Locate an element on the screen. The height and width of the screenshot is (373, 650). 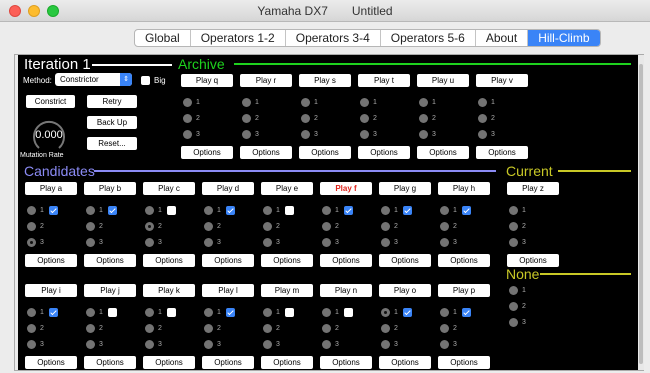
play-button: Play j is located at coordinates (110, 290).